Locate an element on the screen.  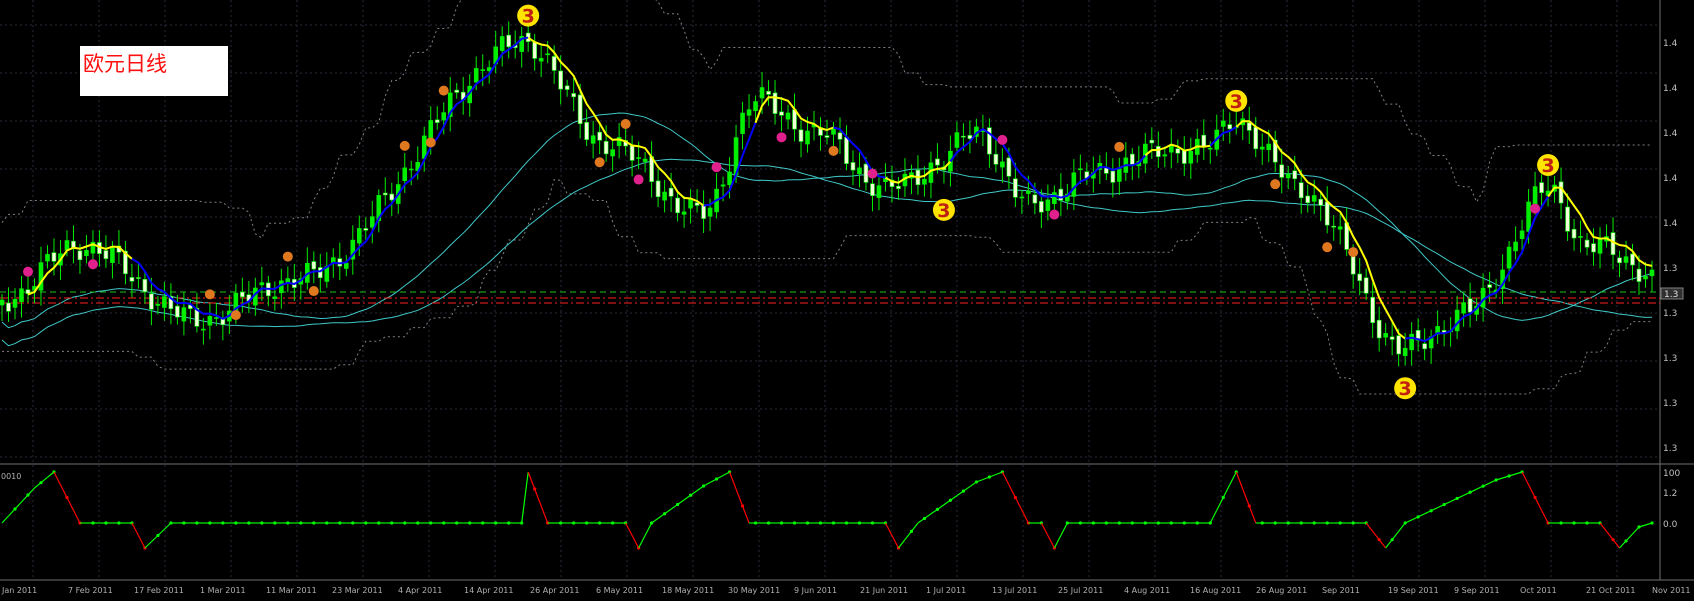
time-axis-label: 17 Feb 2011 is located at coordinates (159, 590).